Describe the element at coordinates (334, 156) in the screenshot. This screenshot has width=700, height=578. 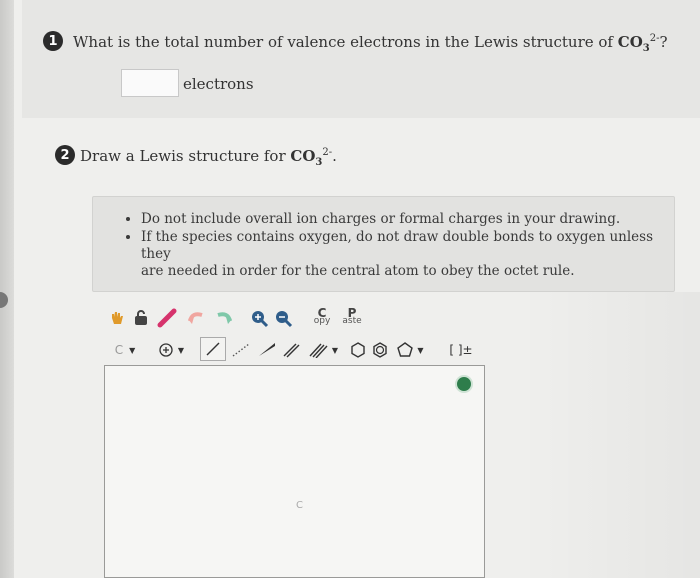
I see `question-2-suffix: .` at that location.